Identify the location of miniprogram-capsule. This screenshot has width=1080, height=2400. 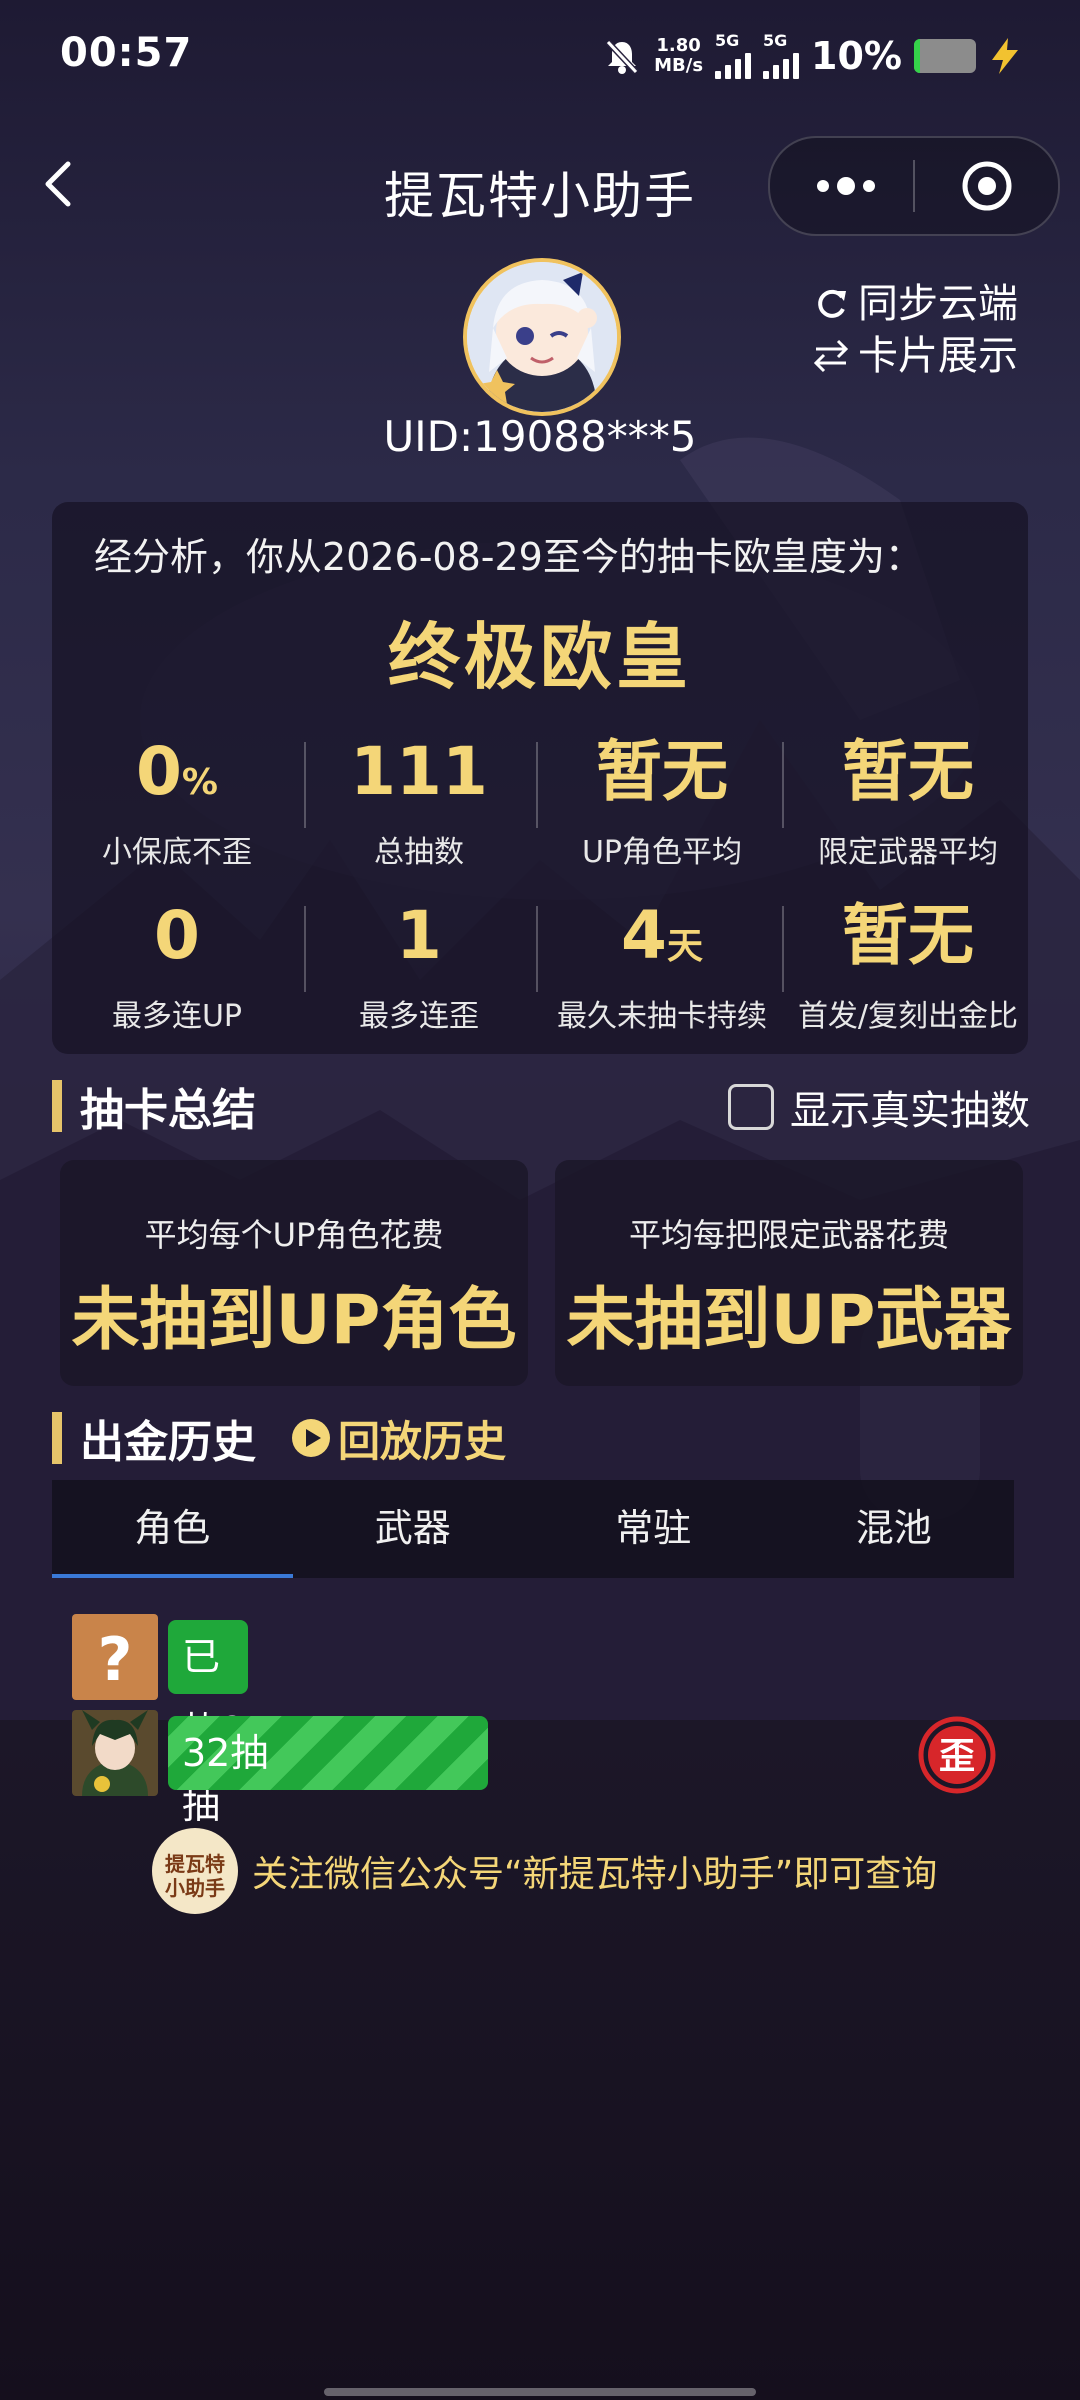
(914, 186).